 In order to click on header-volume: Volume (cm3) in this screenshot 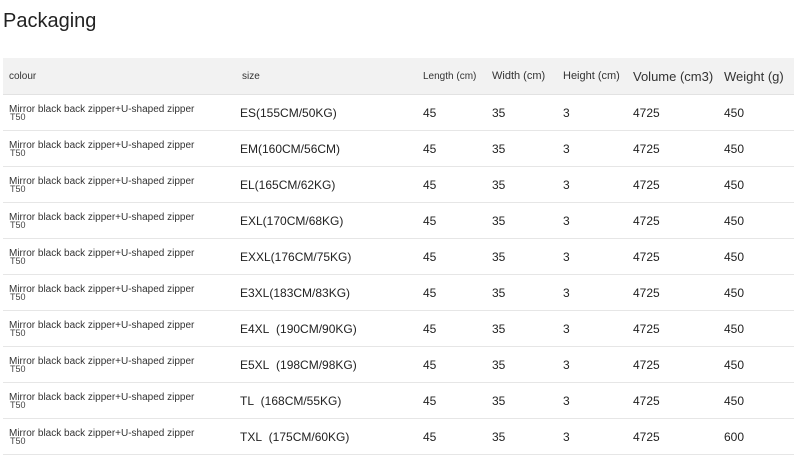, I will do `click(671, 76)`.